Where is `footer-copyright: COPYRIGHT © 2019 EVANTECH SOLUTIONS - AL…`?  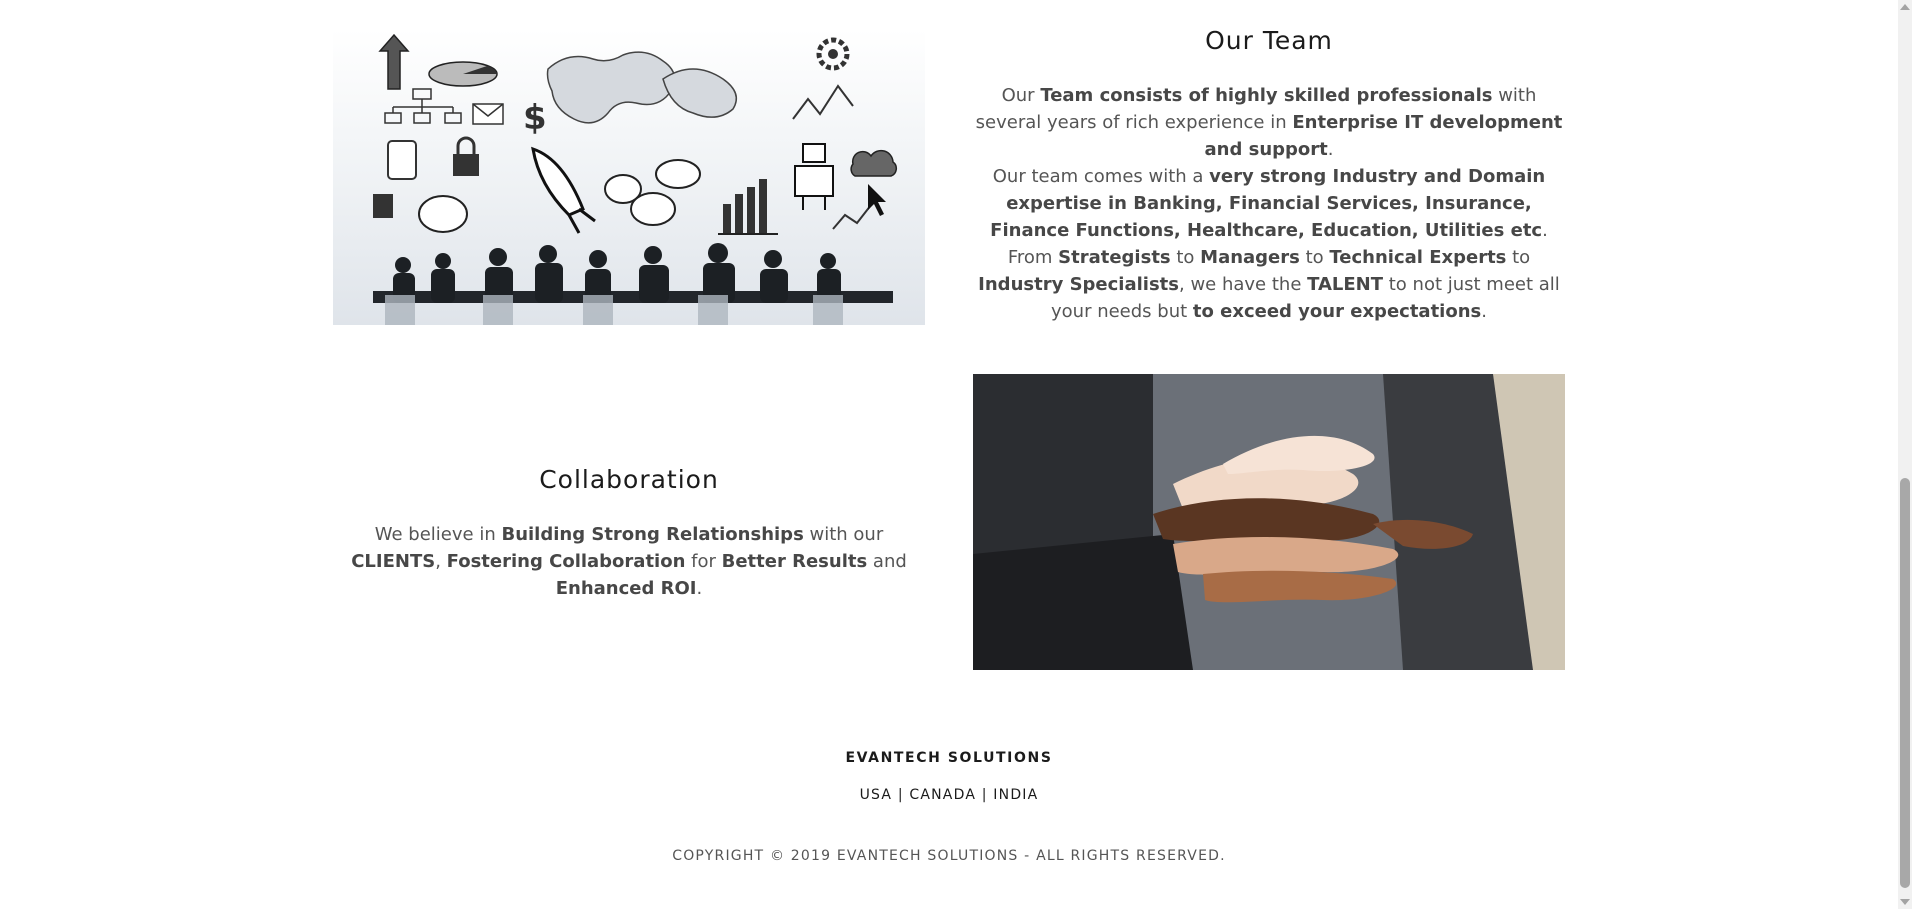 footer-copyright: COPYRIGHT © 2019 EVANTECH SOLUTIONS - AL… is located at coordinates (949, 856).